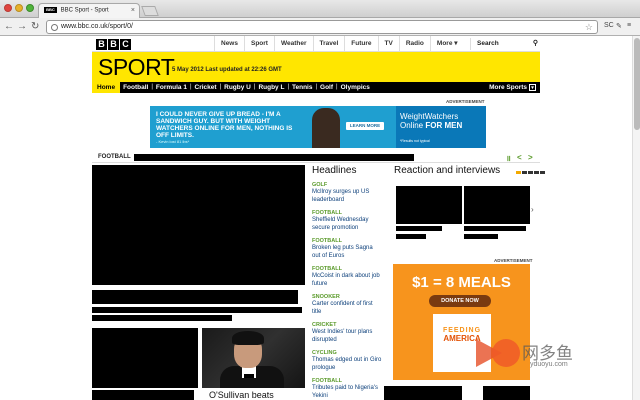  I want to click on nav-tv: TV, so click(388, 44).